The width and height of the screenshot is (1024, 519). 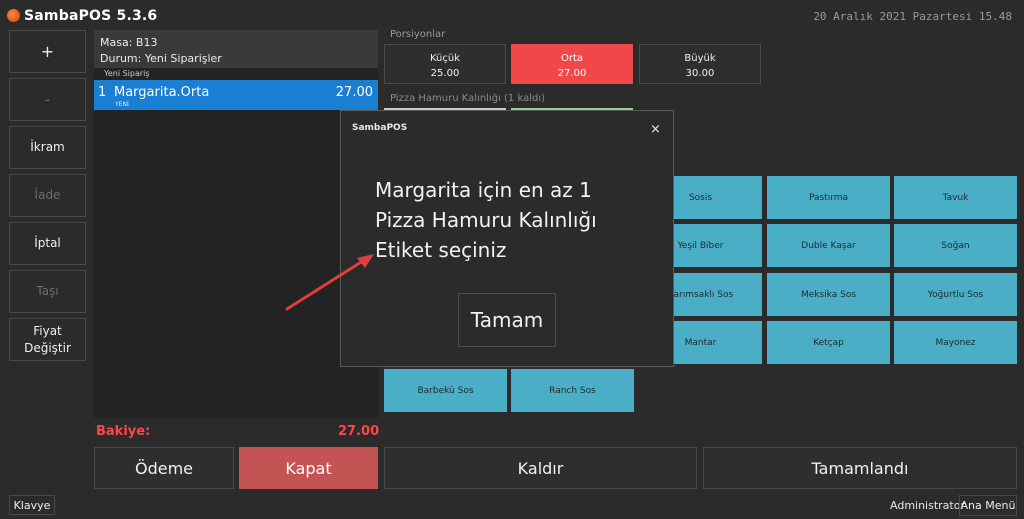 I want to click on change-price-label-line2: Değiştir, so click(x=47, y=347).